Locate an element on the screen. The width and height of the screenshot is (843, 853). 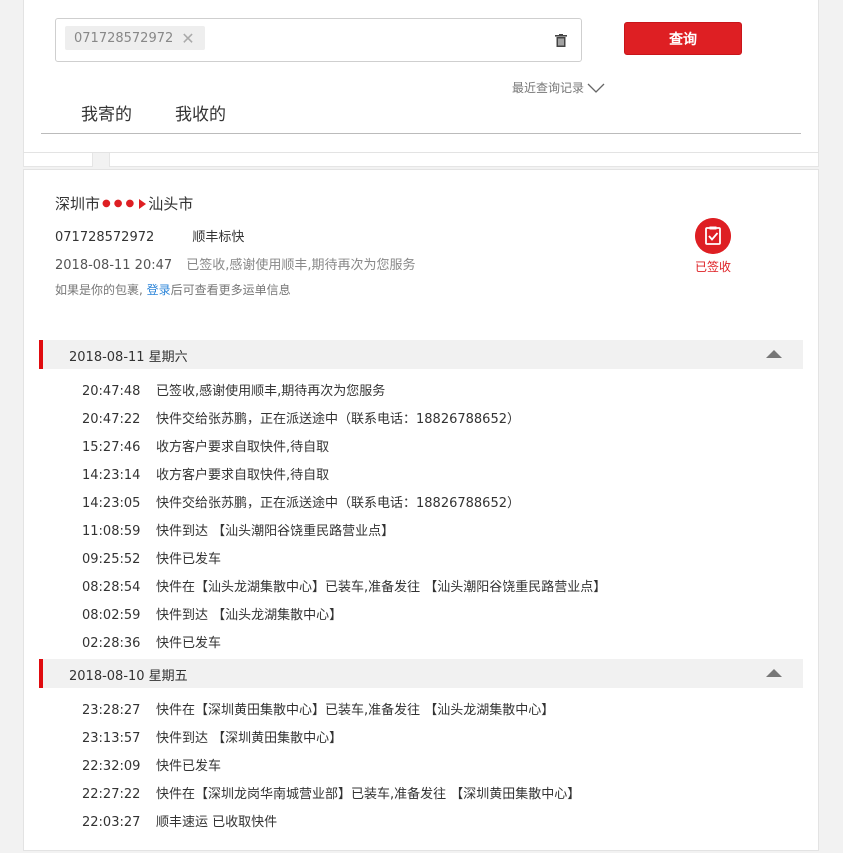
remove-tag-icon: ✕ is located at coordinates (187, 38).